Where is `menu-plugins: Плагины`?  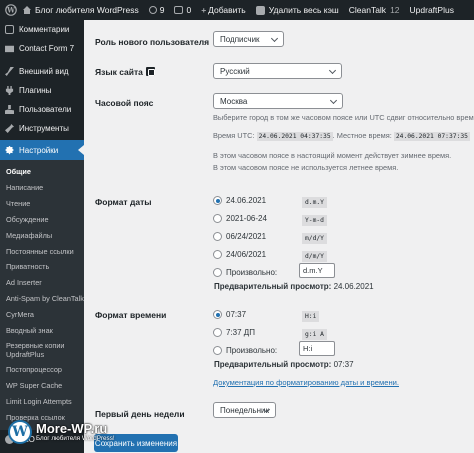 menu-plugins: Плагины is located at coordinates (42, 90).